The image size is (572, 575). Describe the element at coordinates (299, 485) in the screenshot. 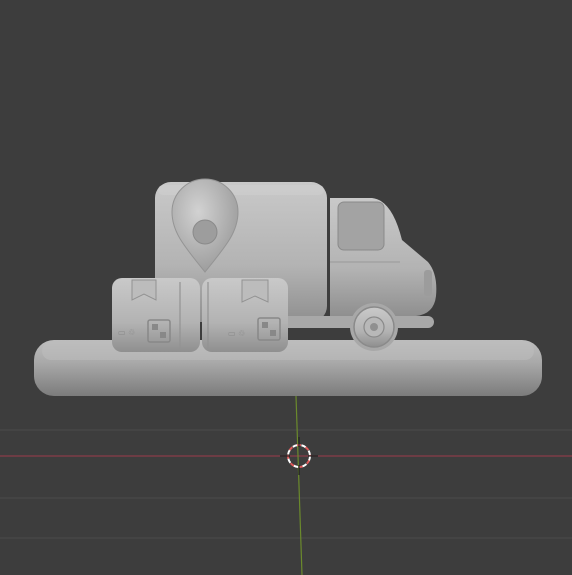

I see `y-axis-line` at that location.